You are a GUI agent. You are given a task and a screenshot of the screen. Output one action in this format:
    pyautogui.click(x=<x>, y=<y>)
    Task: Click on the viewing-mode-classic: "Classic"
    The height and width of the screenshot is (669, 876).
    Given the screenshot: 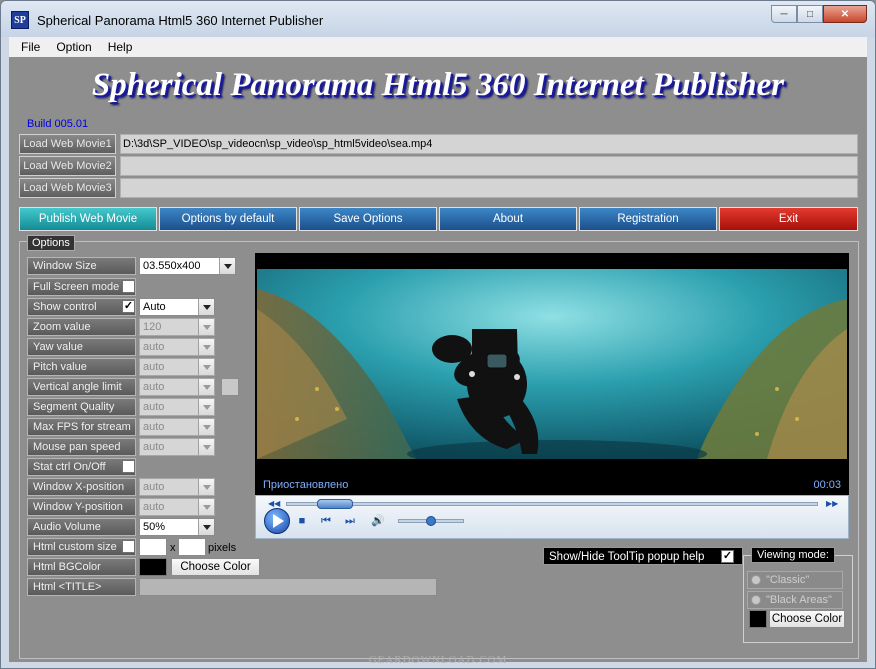 What is the action you would take?
    pyautogui.click(x=795, y=580)
    